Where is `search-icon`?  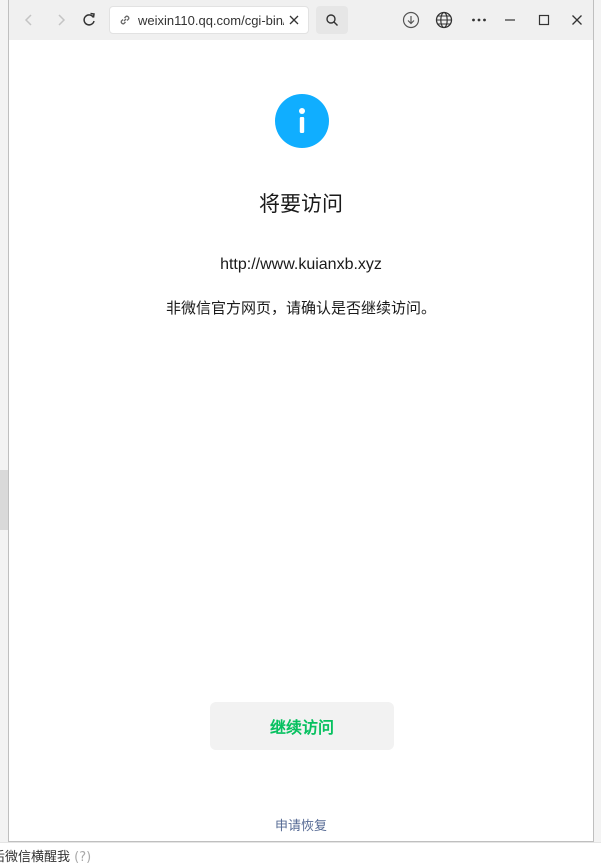
search-icon is located at coordinates (332, 20).